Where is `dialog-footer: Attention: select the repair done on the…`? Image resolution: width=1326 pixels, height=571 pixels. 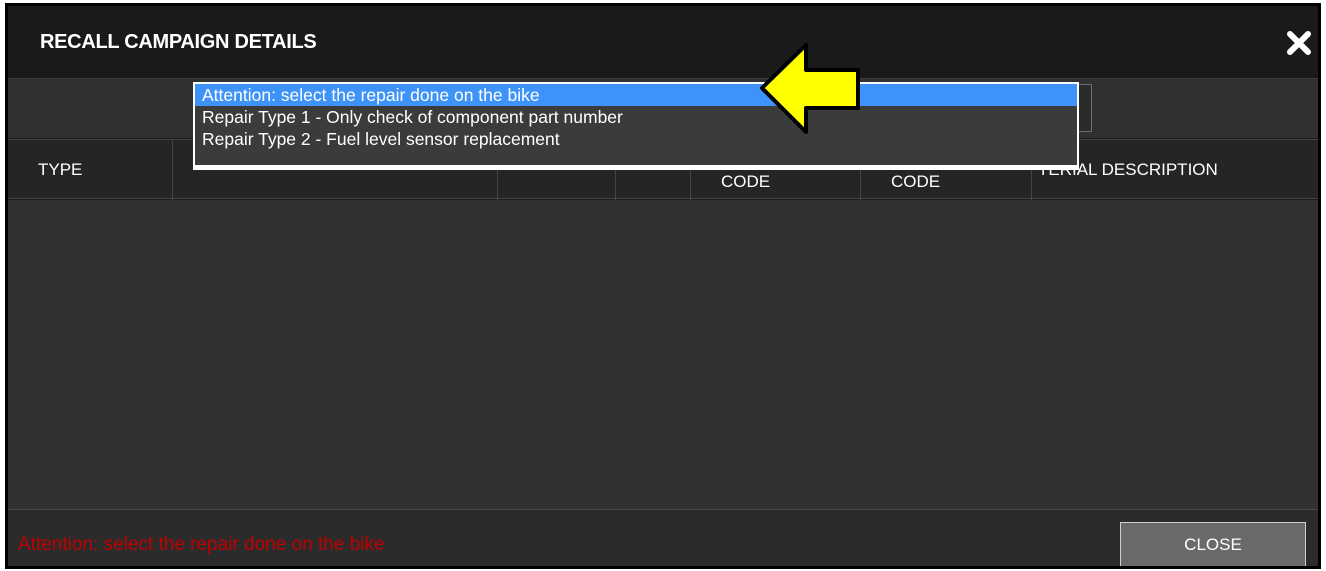 dialog-footer: Attention: select the repair done on the… is located at coordinates (663, 537).